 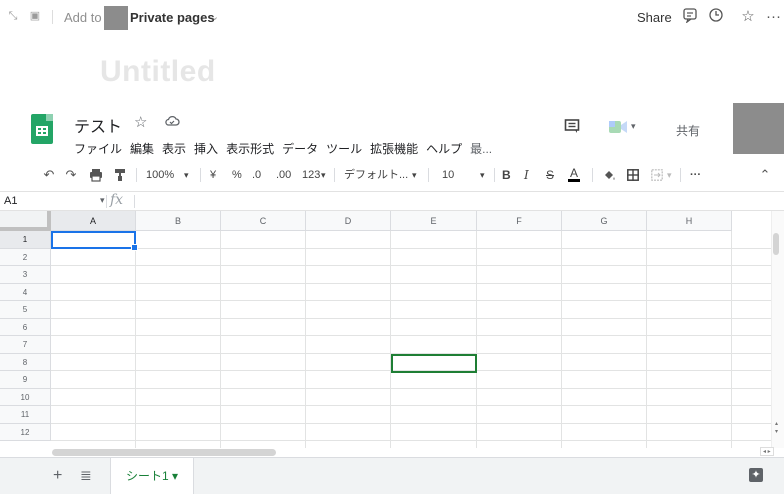 What do you see at coordinates (25, 240) in the screenshot?
I see `row-header: 1` at bounding box center [25, 240].